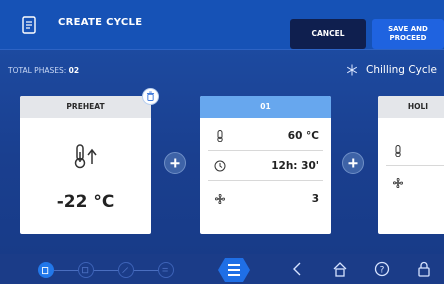  I want to click on menu-icon, so click(234, 270).